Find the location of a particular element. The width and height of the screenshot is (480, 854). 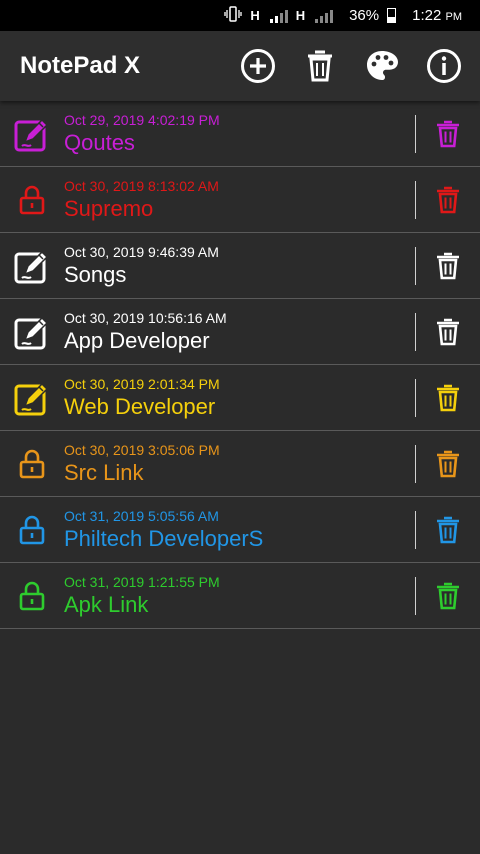

note-date: Oct 31, 2019 5:05:56 AM is located at coordinates (141, 515).